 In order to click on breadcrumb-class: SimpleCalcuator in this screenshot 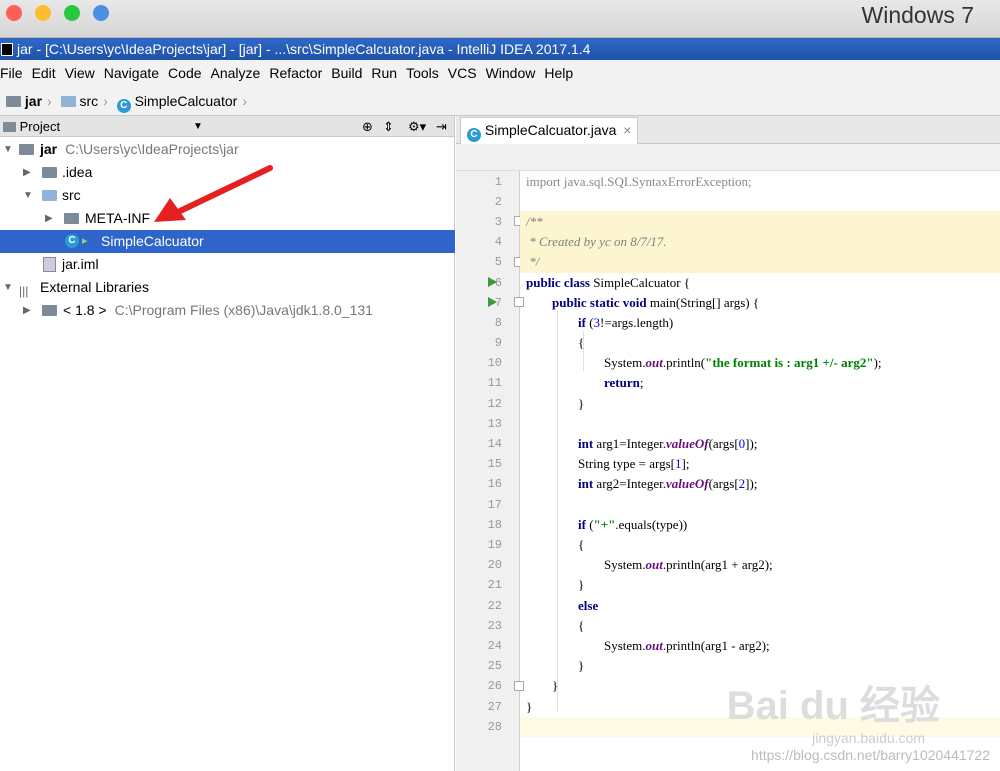, I will do `click(186, 101)`.